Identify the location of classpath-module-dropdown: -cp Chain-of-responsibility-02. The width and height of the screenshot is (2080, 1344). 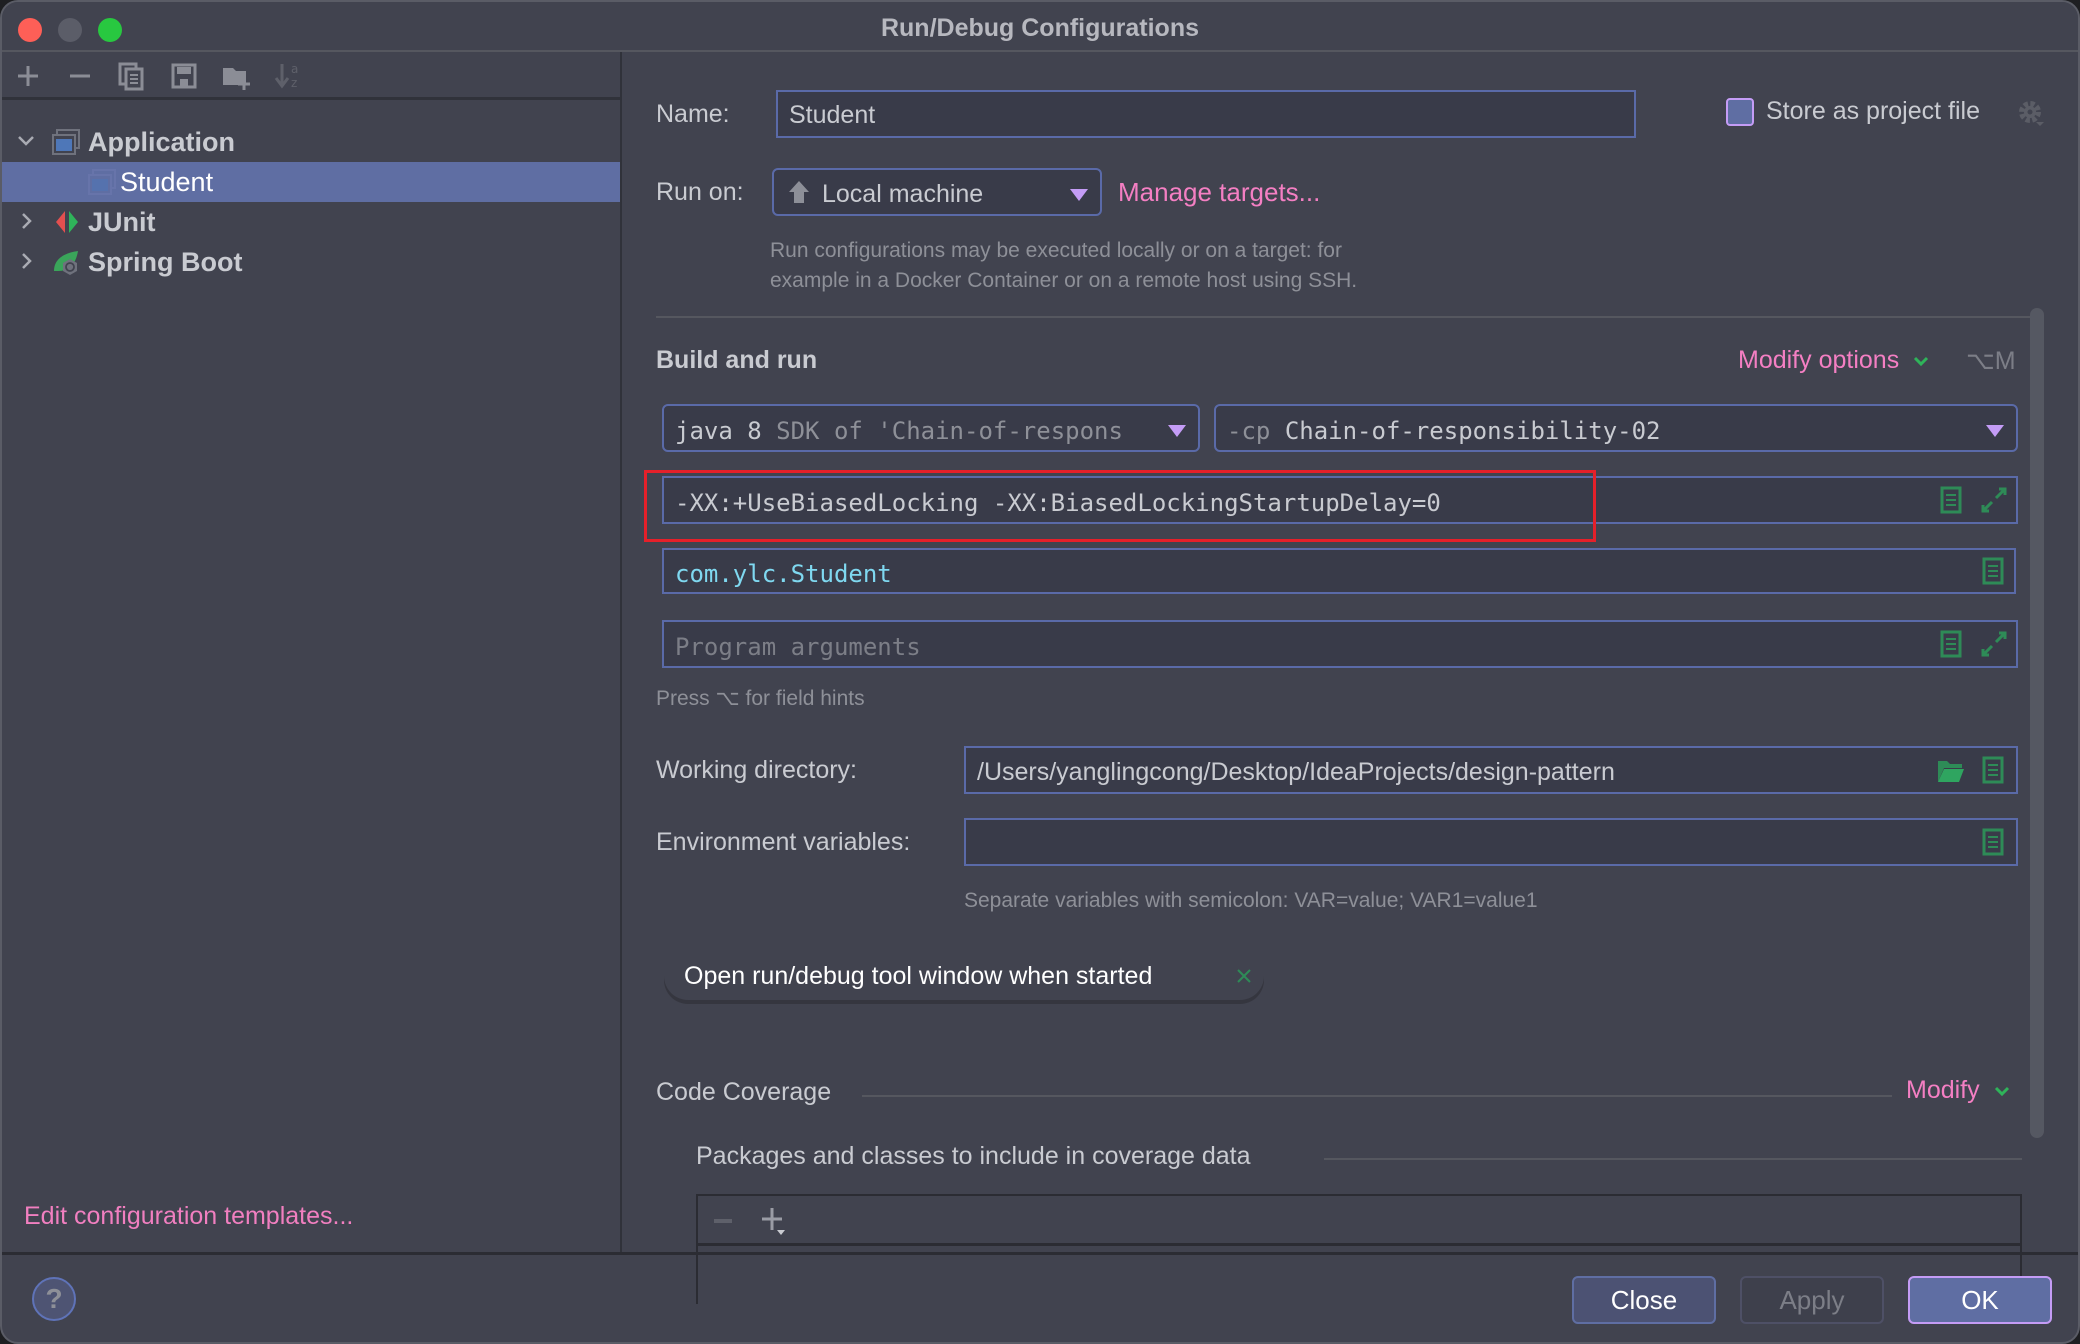
(1616, 428).